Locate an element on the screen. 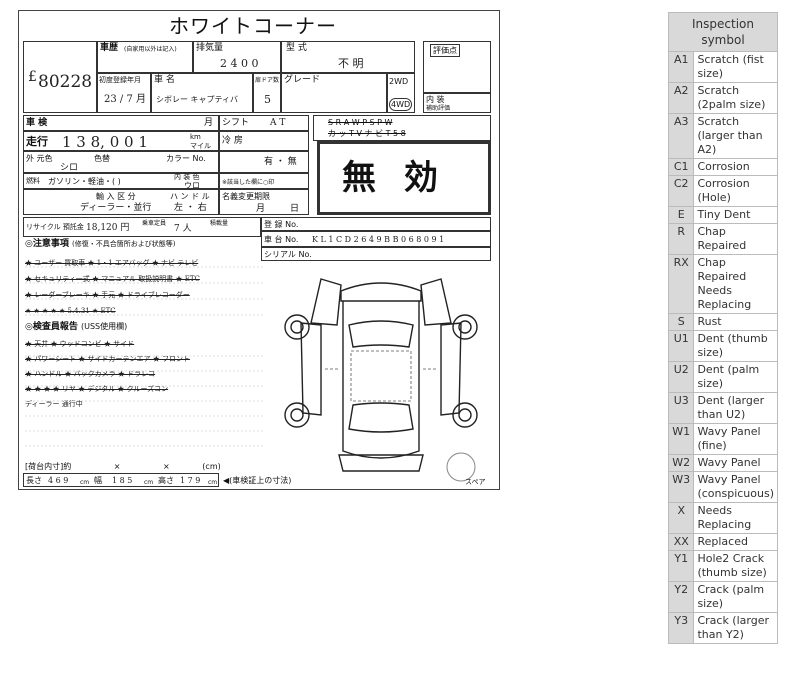  legend-row: E Tiny Dent is located at coordinates (722, 215).